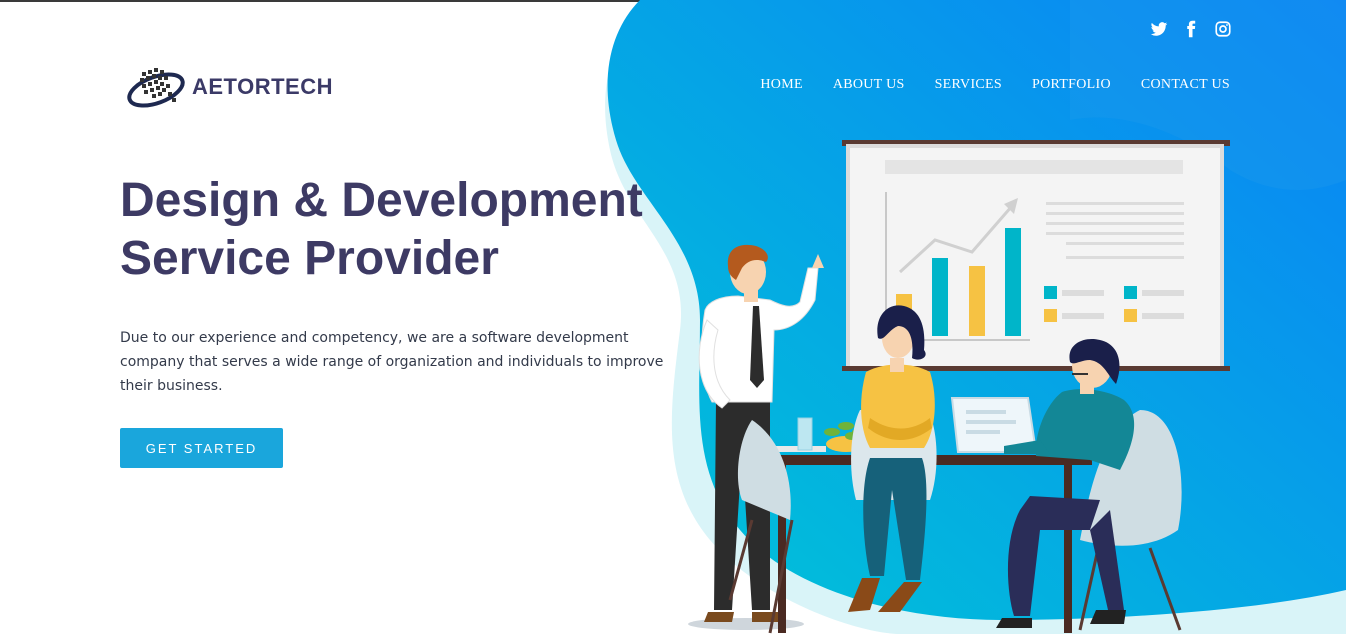 Image resolution: width=1346 pixels, height=634 pixels. What do you see at coordinates (309, 258) in the screenshot?
I see `hero-title-line2: Service Provider` at bounding box center [309, 258].